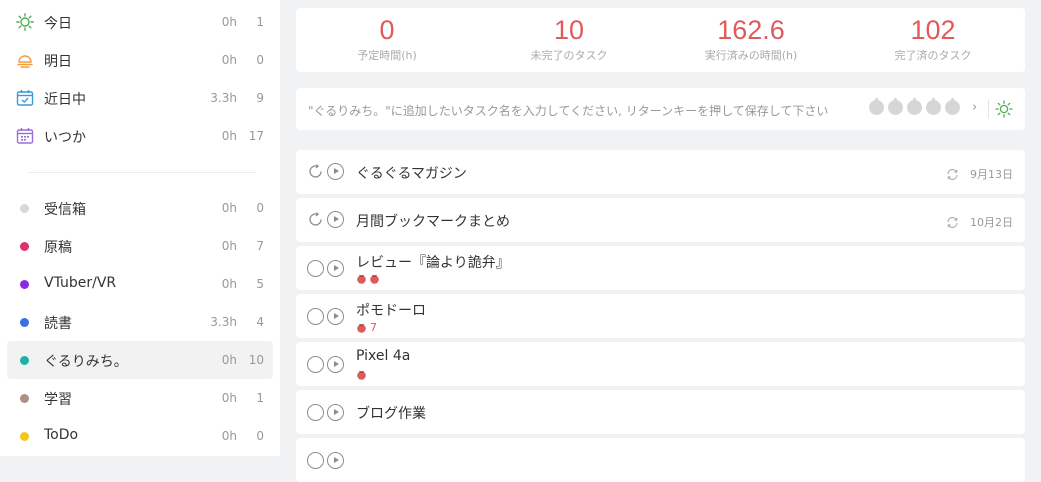 The width and height of the screenshot is (1041, 482). What do you see at coordinates (411, 174) in the screenshot?
I see `task-title: ぐるぐるマガジン` at bounding box center [411, 174].